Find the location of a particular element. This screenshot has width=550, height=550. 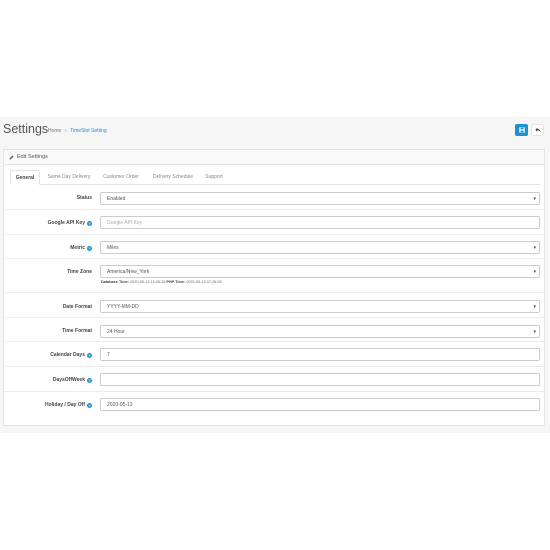

time-format-select: 24 Hour ▾ is located at coordinates (320, 331).